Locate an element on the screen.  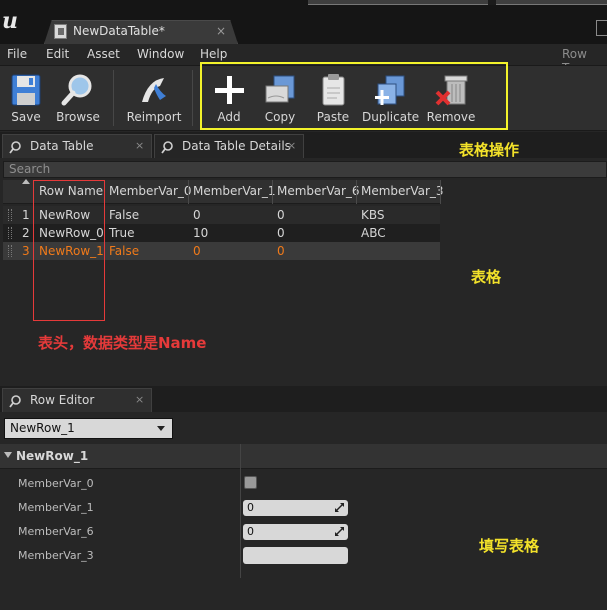
table-ops-highlight-box is located at coordinates (354, 96).